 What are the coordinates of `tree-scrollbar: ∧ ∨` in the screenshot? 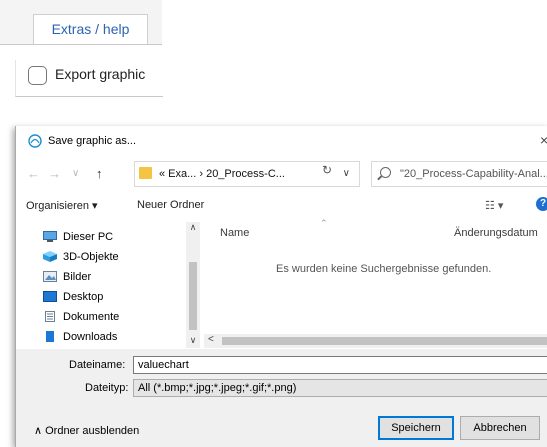 It's located at (193, 285).